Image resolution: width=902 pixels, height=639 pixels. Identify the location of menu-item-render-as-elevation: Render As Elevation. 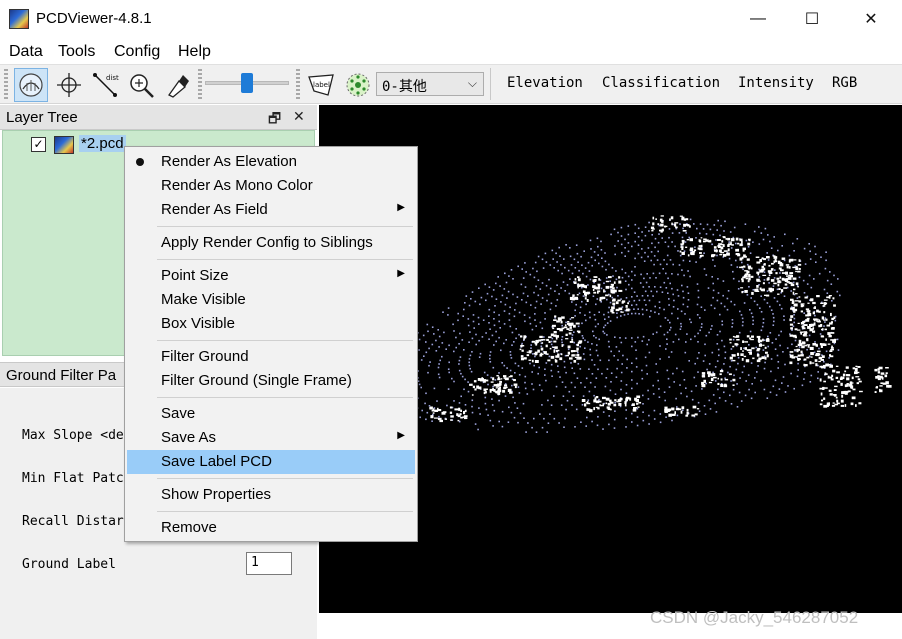
(271, 162).